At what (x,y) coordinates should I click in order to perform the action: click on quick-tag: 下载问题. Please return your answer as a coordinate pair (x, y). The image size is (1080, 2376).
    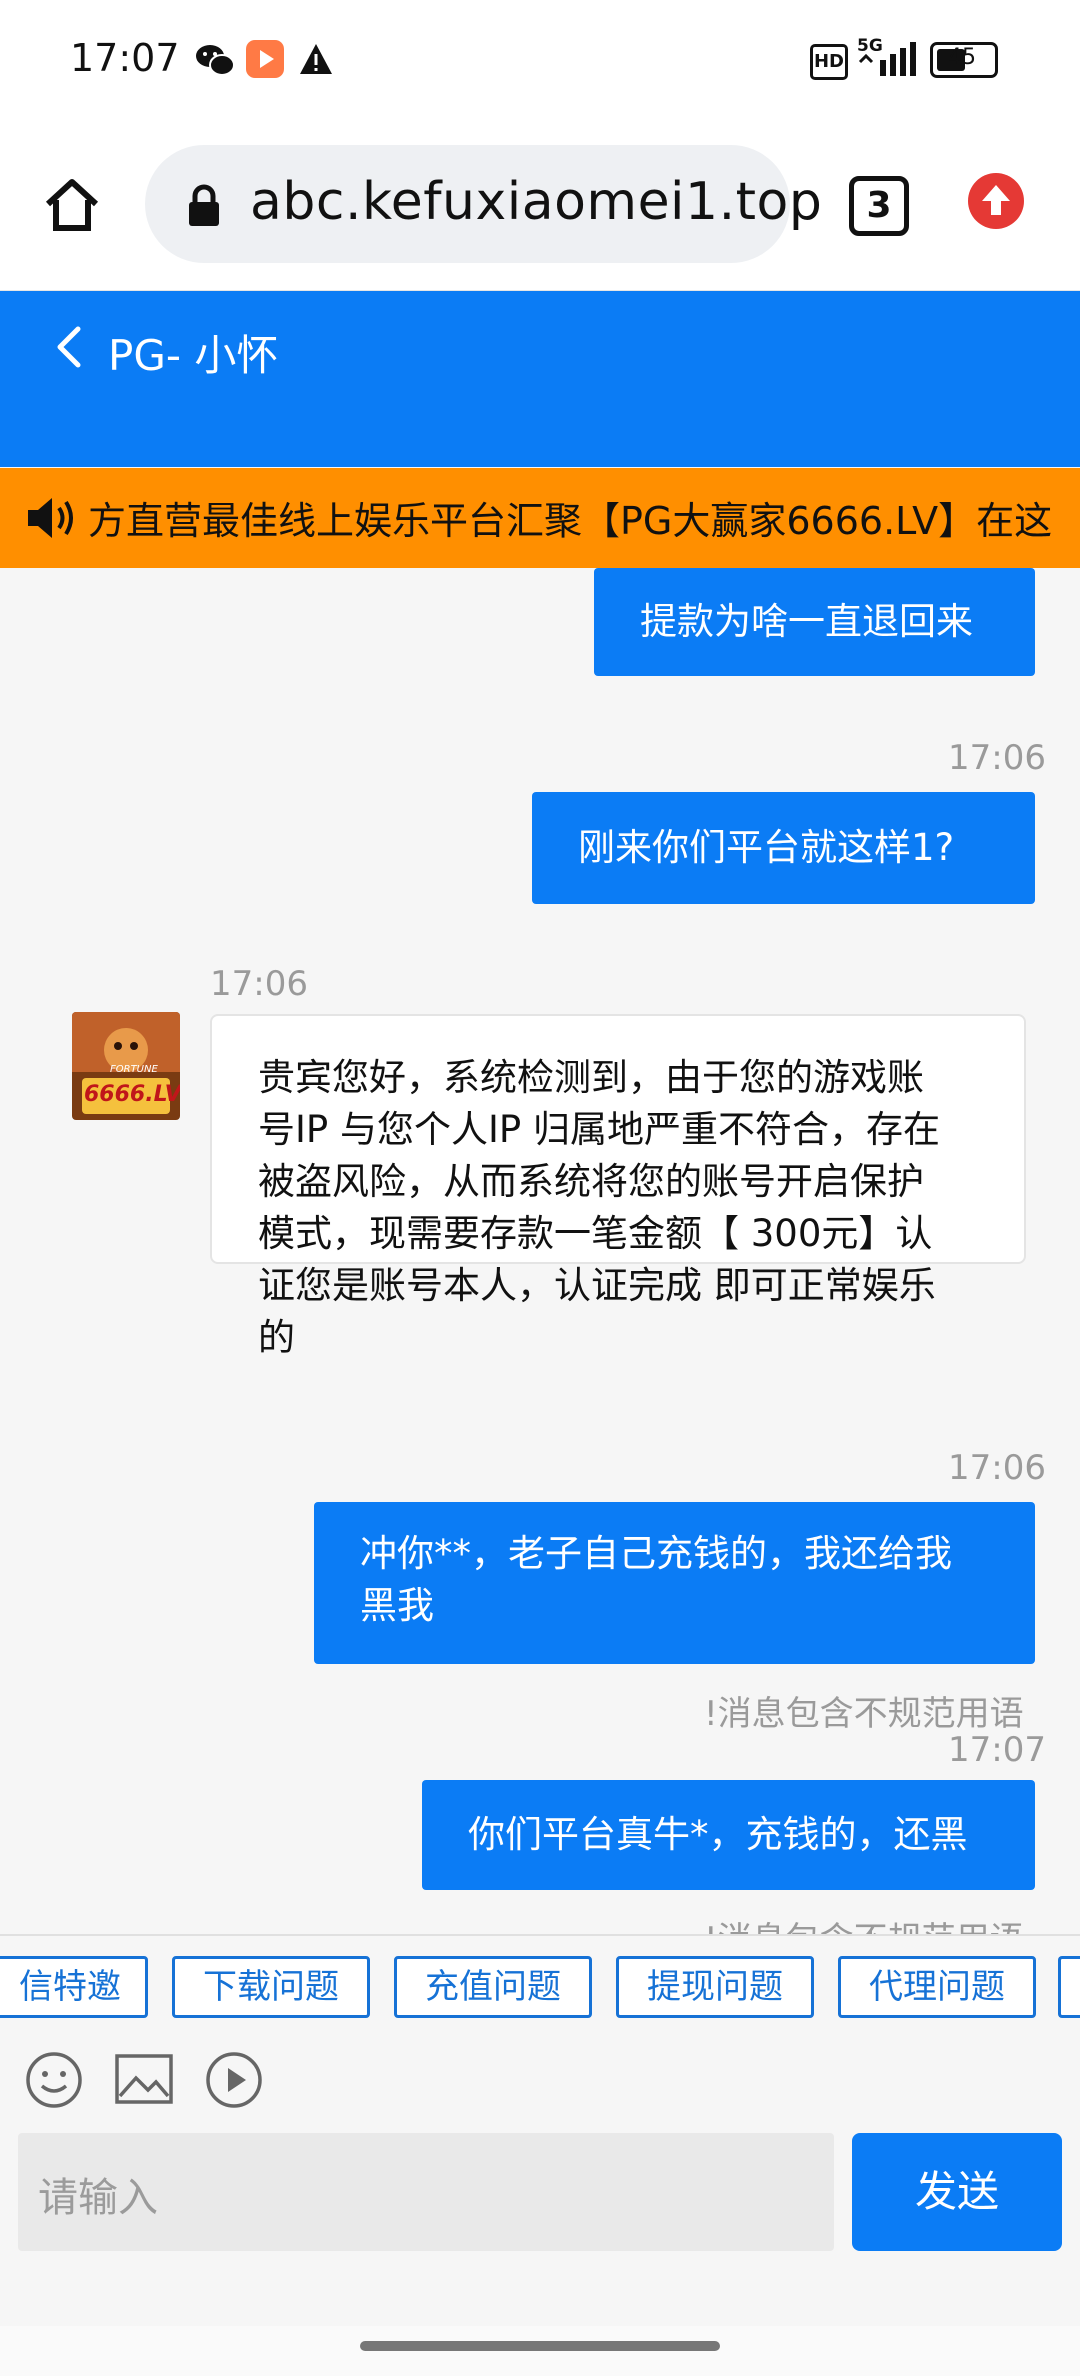
    Looking at the image, I should click on (271, 1987).